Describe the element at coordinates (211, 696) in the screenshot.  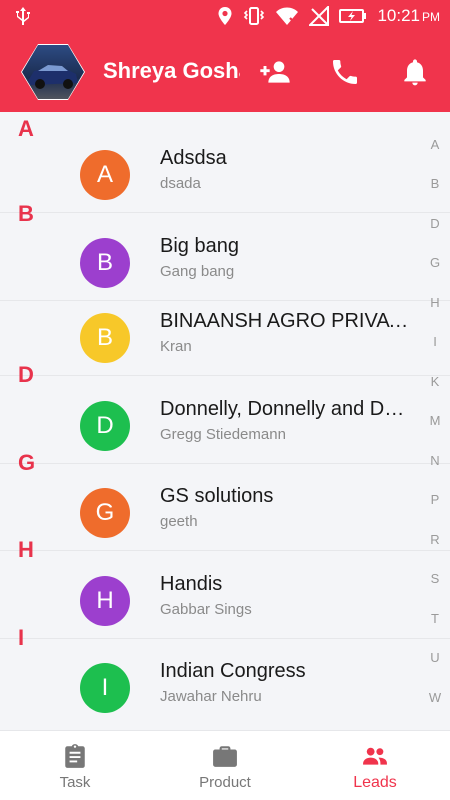
I see `lead-contact: Jawahar Nehru` at that location.